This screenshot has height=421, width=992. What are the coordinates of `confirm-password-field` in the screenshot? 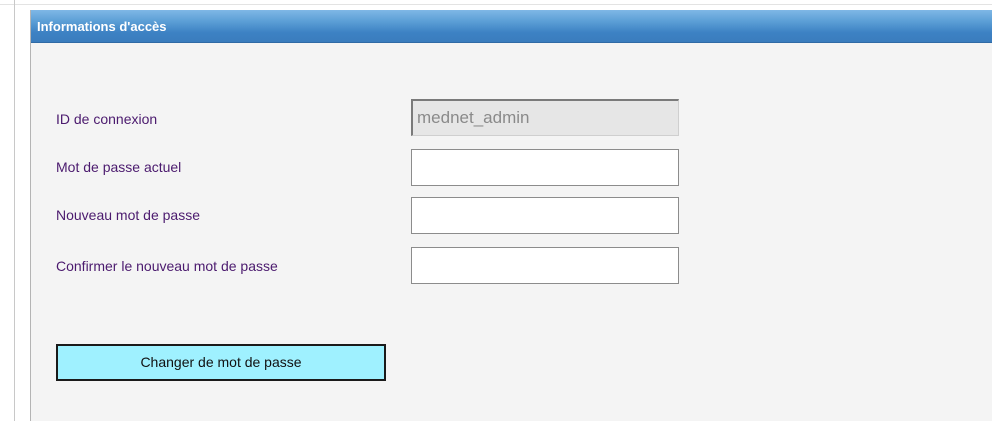 It's located at (545, 265).